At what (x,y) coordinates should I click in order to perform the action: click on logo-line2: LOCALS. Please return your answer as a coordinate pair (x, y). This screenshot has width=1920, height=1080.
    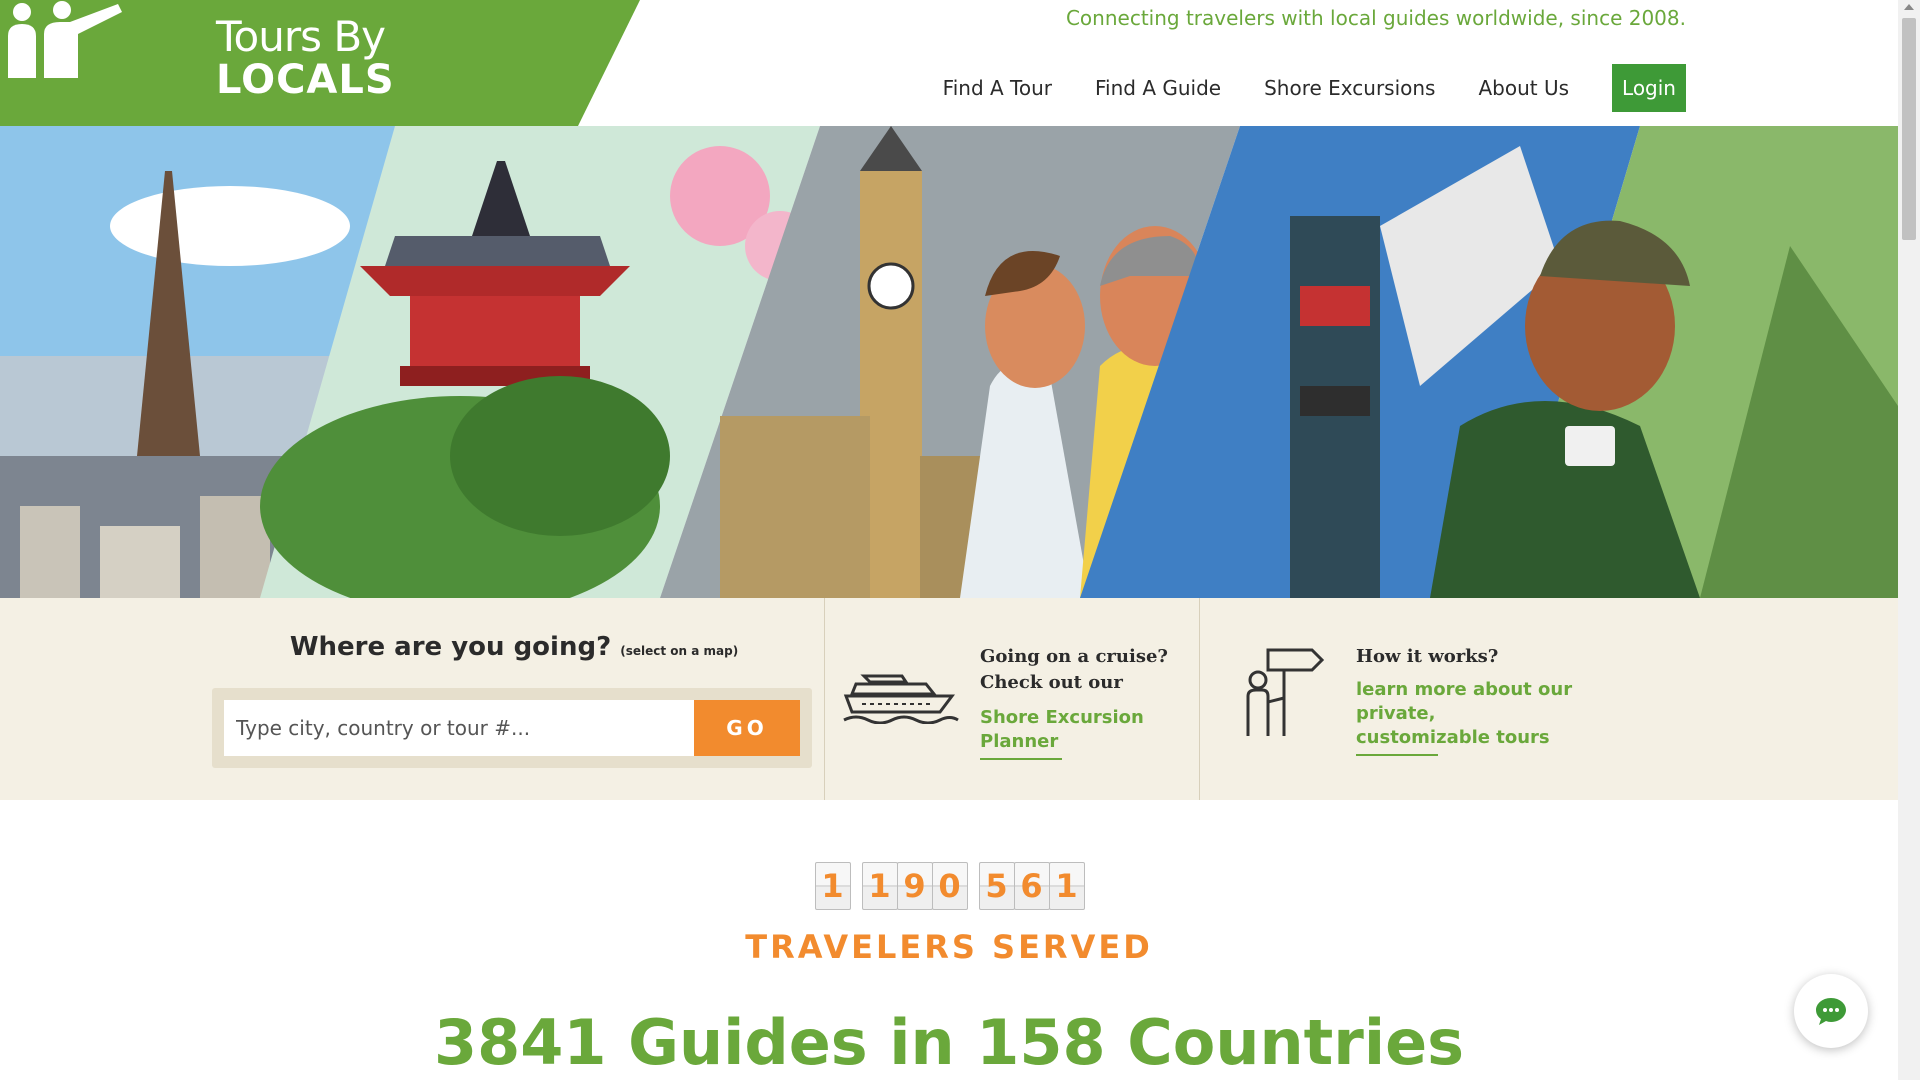
    Looking at the image, I should click on (305, 80).